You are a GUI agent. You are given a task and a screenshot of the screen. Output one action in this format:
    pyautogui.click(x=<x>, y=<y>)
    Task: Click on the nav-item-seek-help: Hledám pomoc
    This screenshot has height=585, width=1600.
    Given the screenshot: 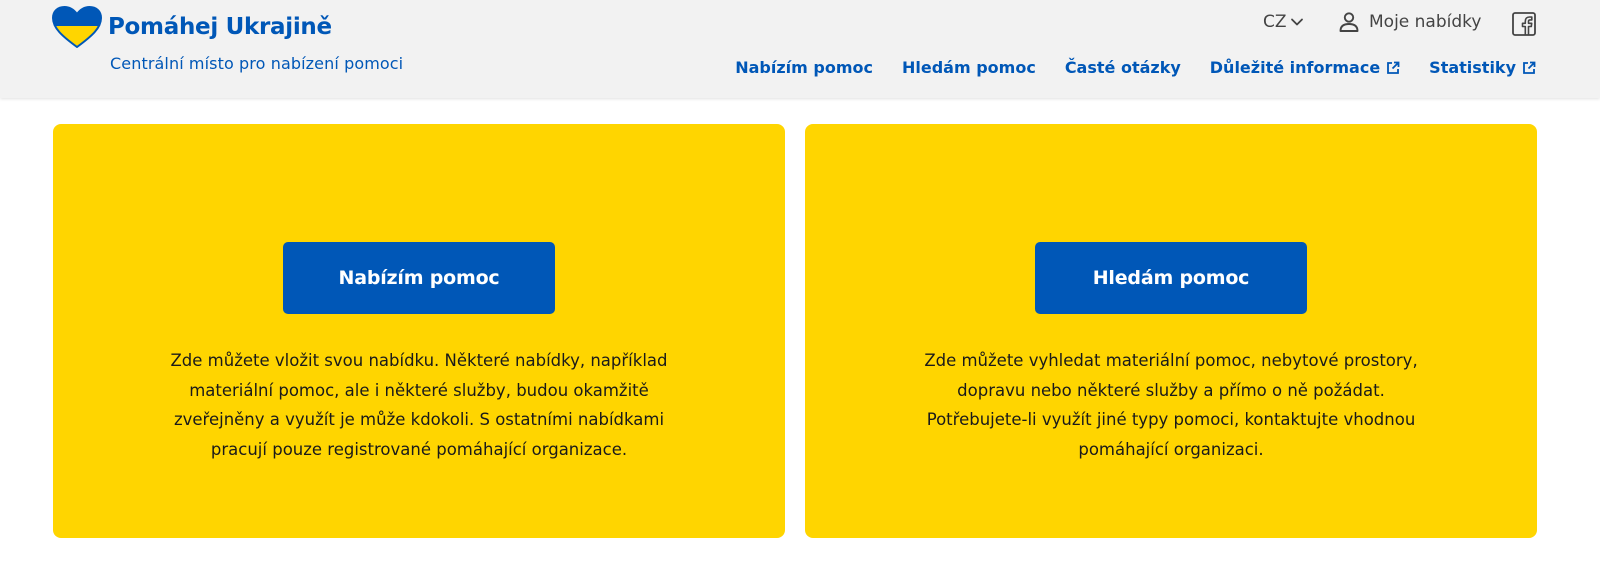 What is the action you would take?
    pyautogui.click(x=969, y=67)
    